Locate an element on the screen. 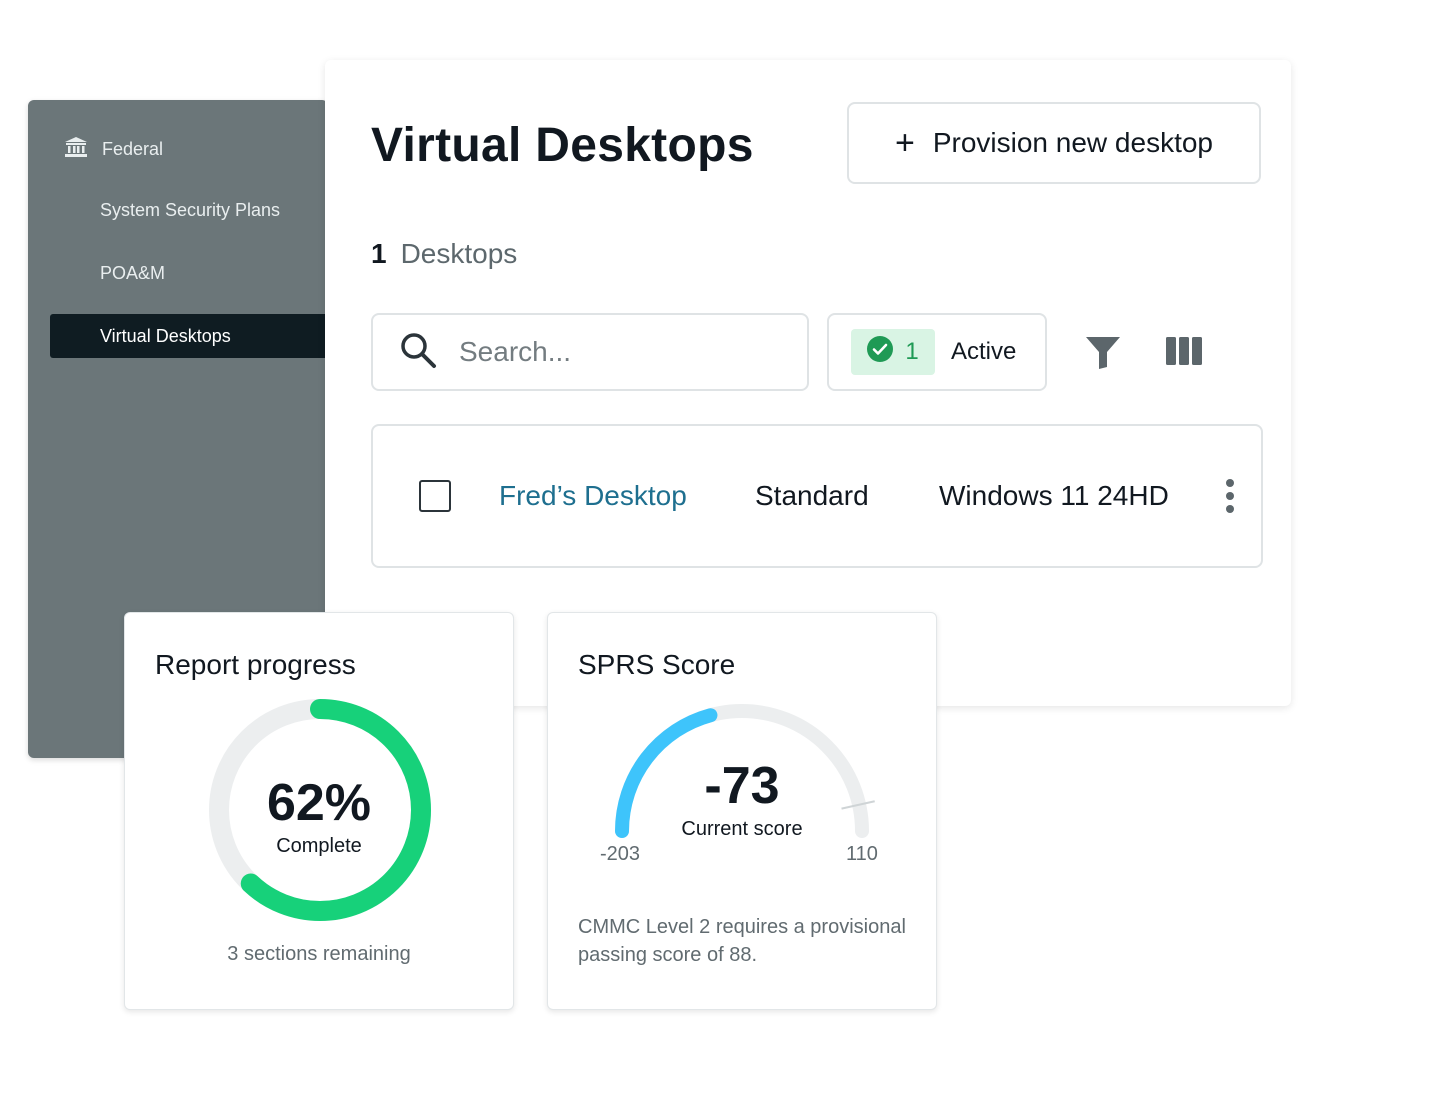 Image resolution: width=1440 pixels, height=1100 pixels. desktop-tier: Standard is located at coordinates (812, 495).